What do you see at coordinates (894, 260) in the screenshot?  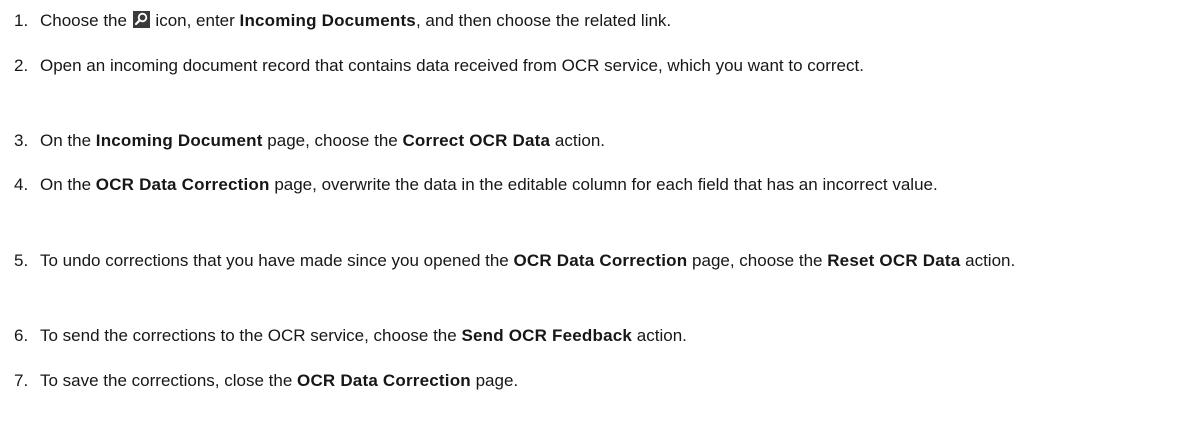 I see `ui-term: Reset OCR Data` at bounding box center [894, 260].